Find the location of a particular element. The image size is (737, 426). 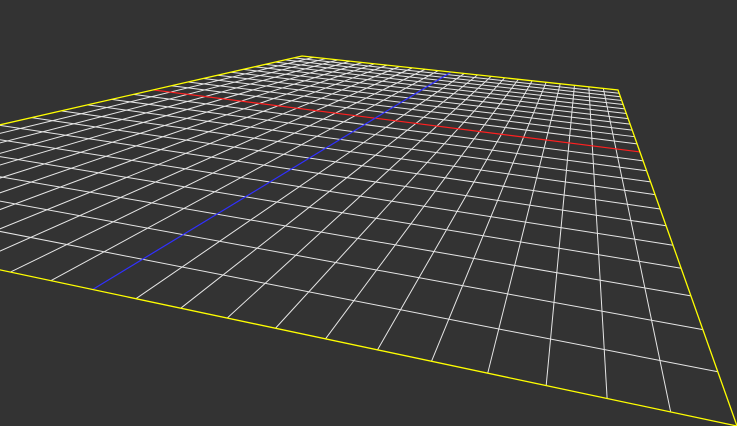

x-axis-line is located at coordinates (397, 121).